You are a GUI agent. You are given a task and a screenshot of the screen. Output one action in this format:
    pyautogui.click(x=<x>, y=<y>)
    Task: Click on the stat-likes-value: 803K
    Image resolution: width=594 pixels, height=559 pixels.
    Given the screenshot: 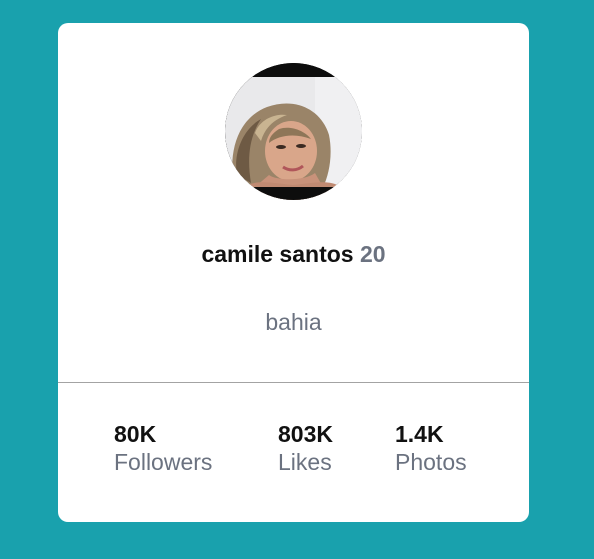 What is the action you would take?
    pyautogui.click(x=305, y=434)
    